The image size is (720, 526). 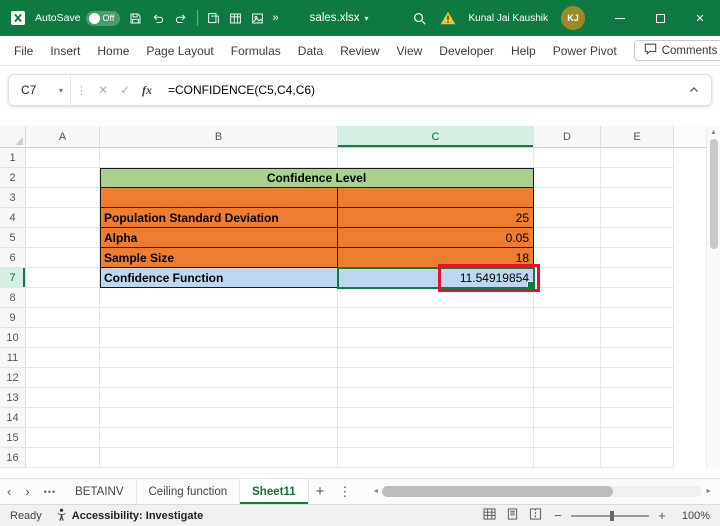 I want to click on row-header-11: 11, so click(x=13, y=358).